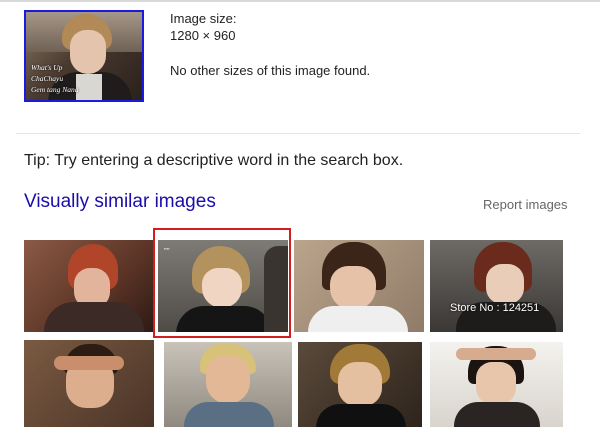  I want to click on similar-image-5-hands, so click(89, 363).